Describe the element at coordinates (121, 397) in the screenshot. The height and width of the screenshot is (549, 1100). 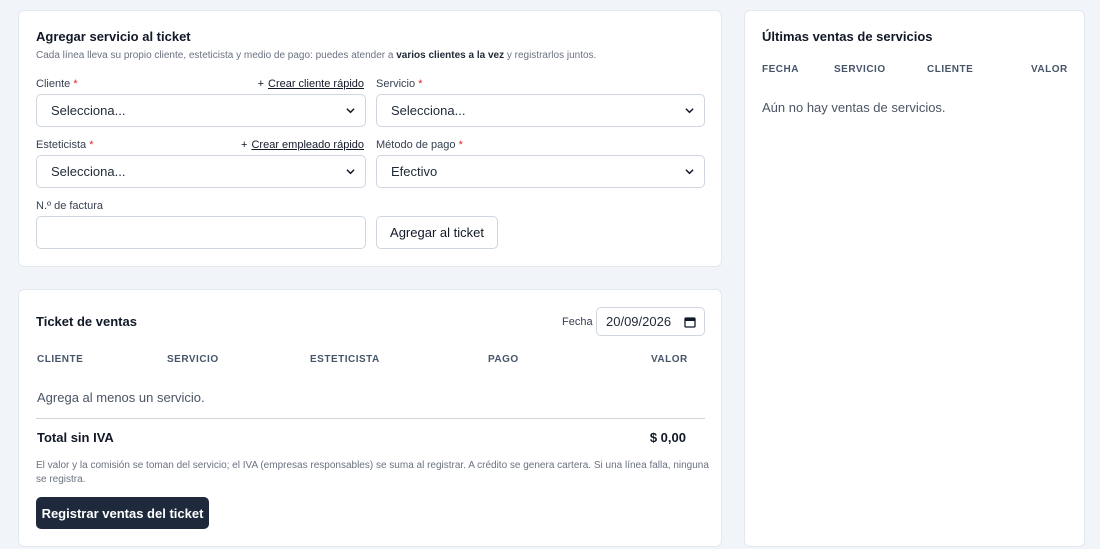
I see `ticket-empty-text: Agrega al menos un servicio.` at that location.